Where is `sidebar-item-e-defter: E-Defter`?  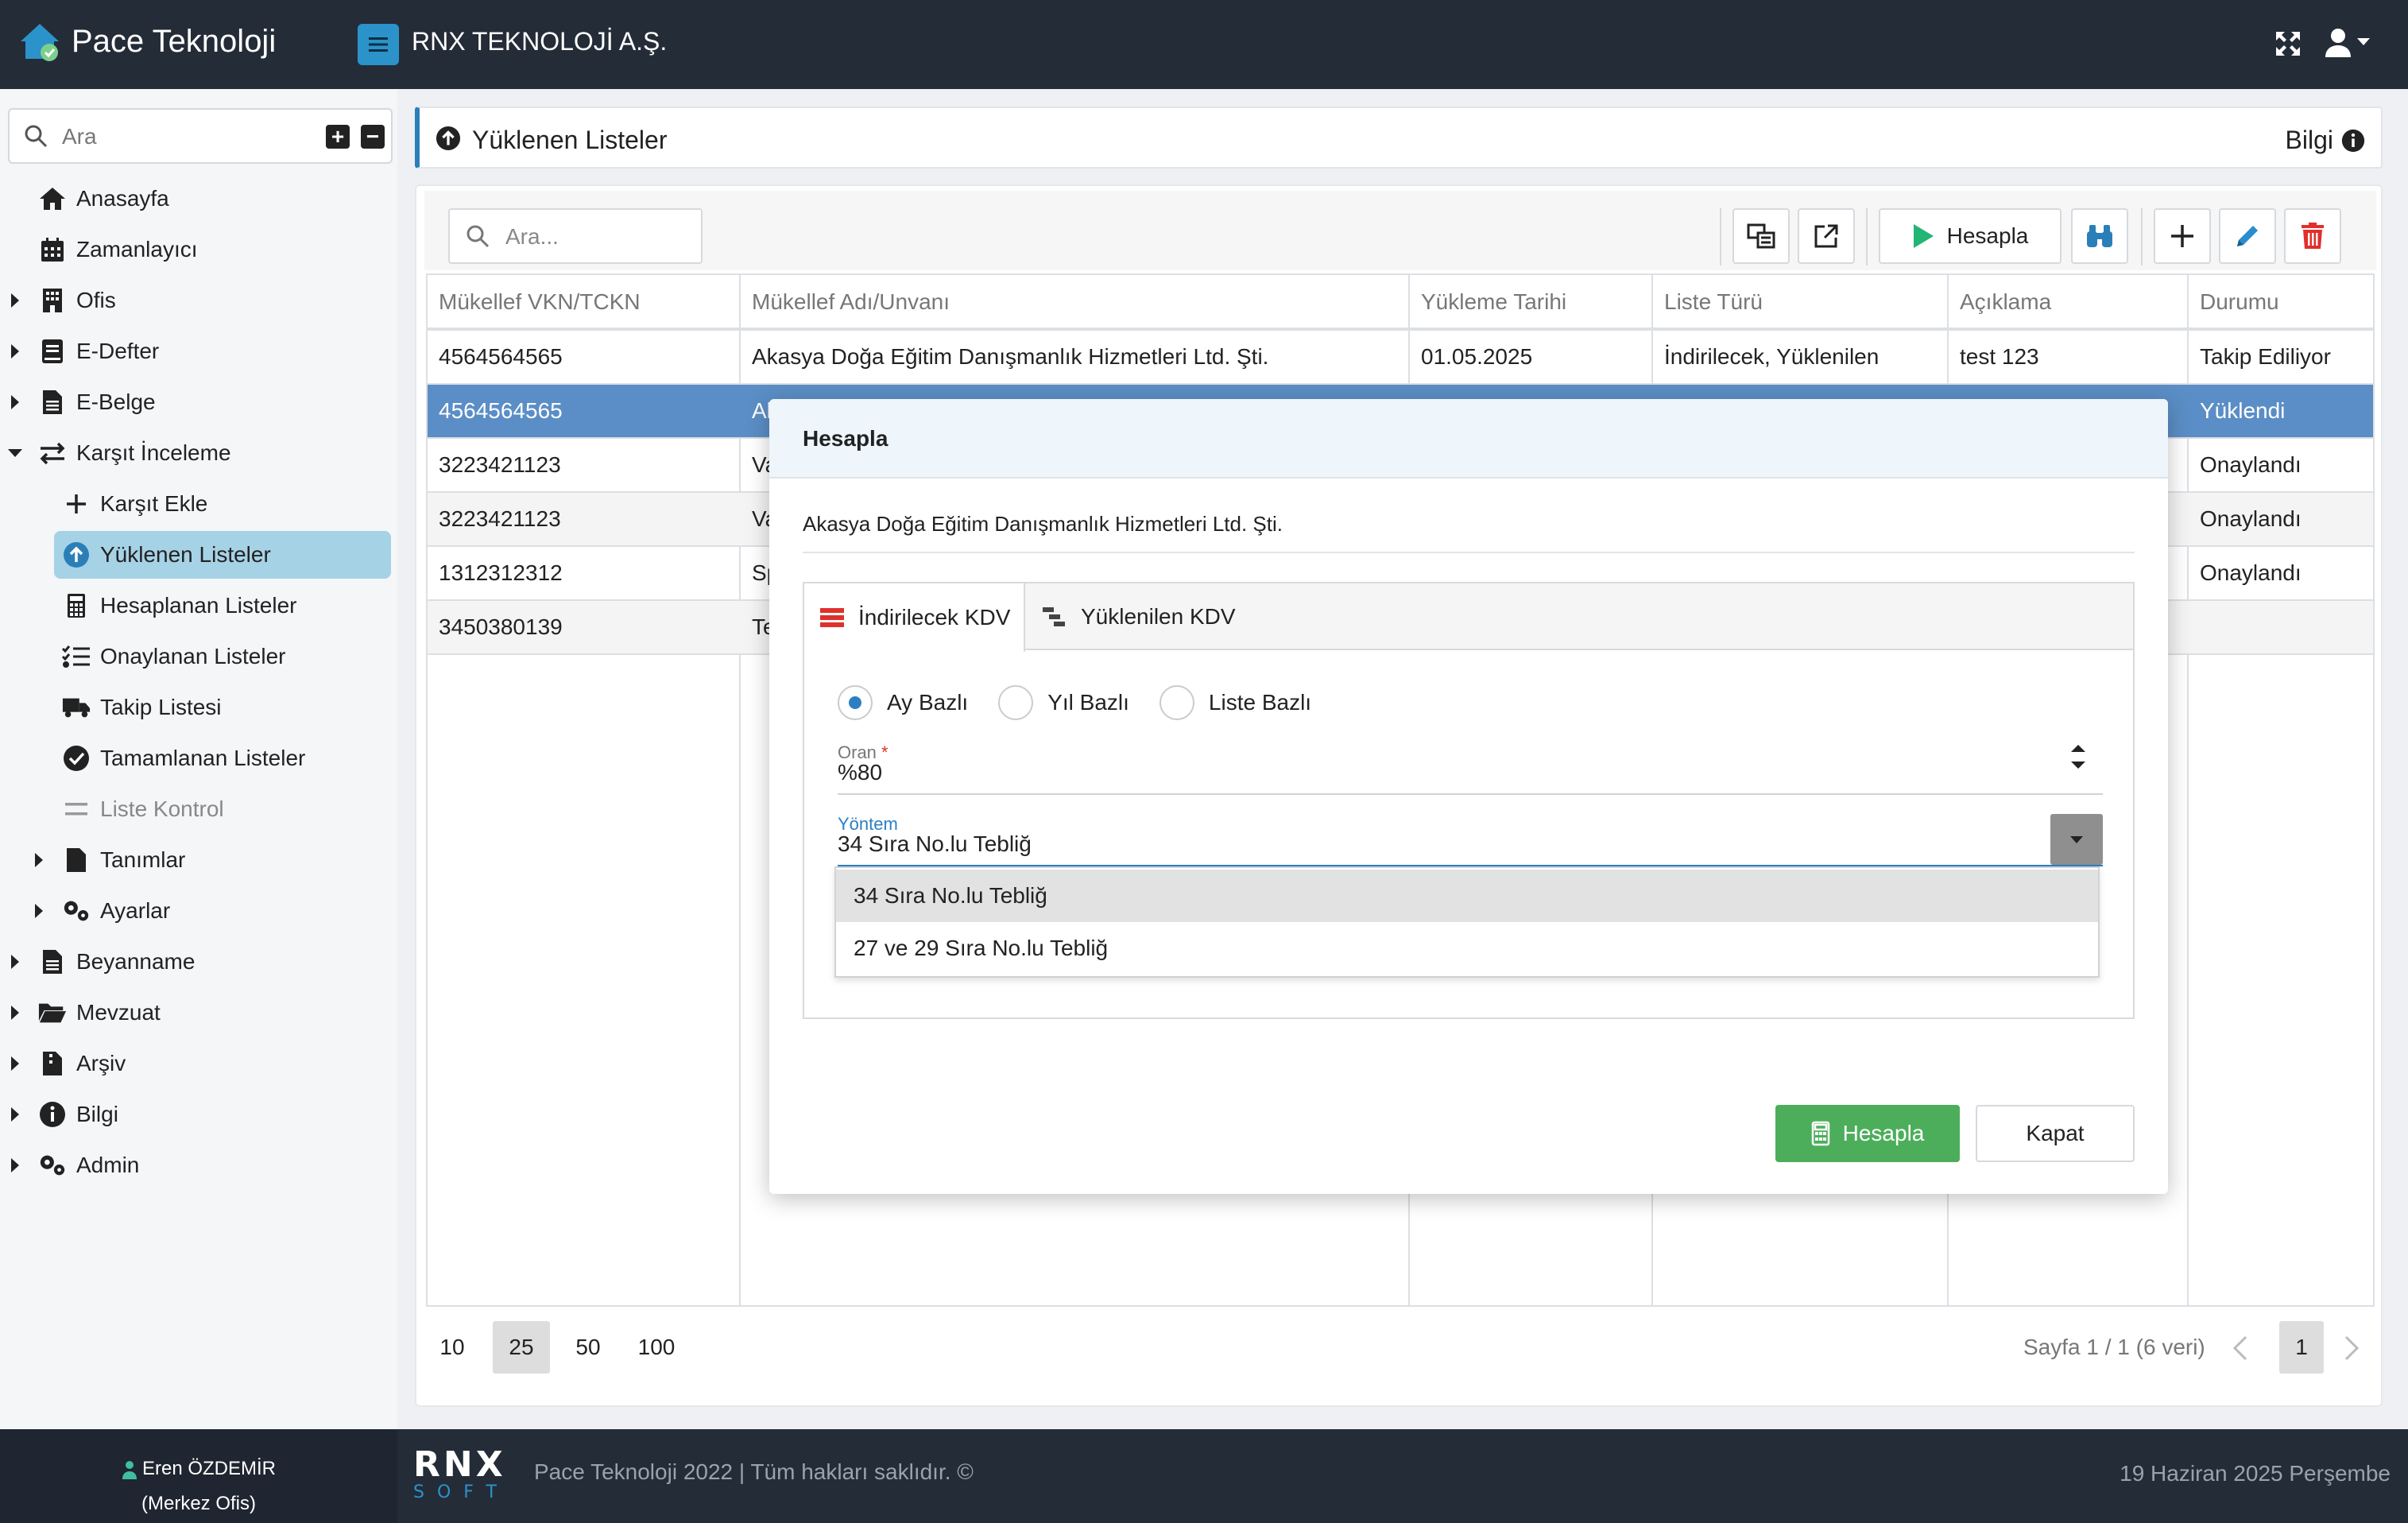 sidebar-item-e-defter: E-Defter is located at coordinates (199, 351).